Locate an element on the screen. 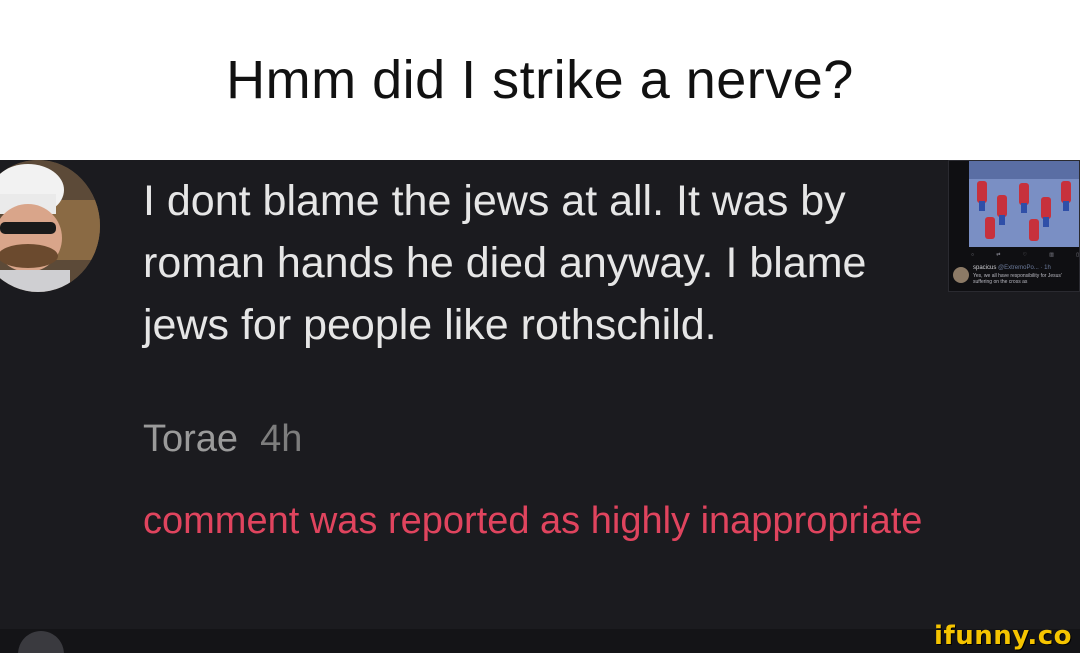 Image resolution: width=1080 pixels, height=653 pixels. reply-icon: ○ is located at coordinates (972, 255).